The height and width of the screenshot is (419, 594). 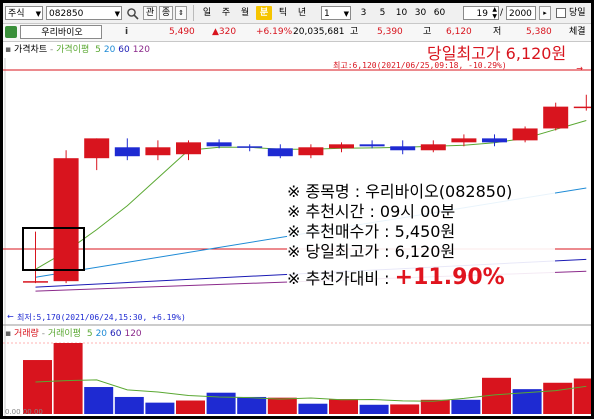 I want to click on annotation-last-label: ※ 추천가대비 :, so click(x=341, y=278).